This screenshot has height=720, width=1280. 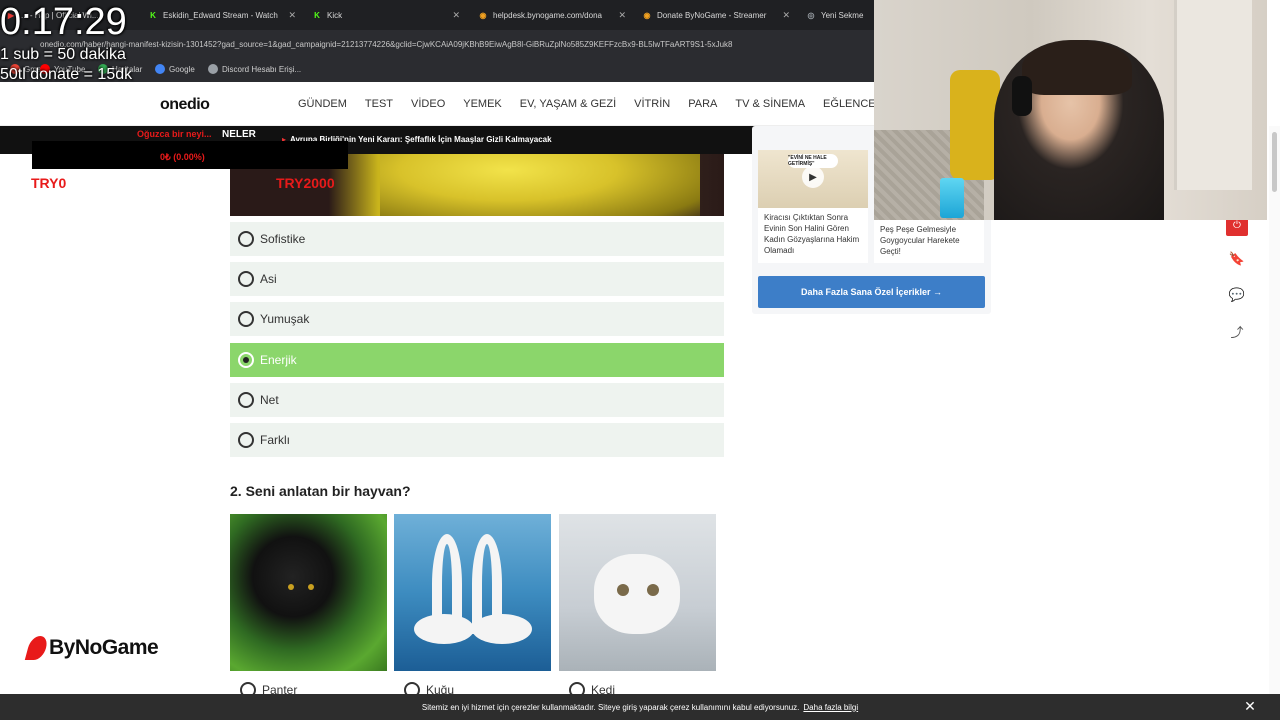 I want to click on quiz-option: Net, so click(x=477, y=400).